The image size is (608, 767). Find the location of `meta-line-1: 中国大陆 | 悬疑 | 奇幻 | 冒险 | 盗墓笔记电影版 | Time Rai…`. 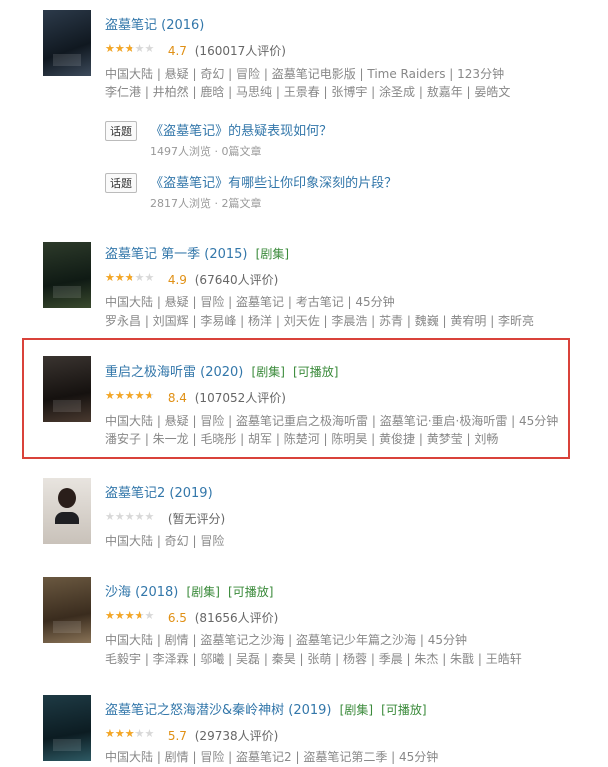

meta-line-1: 中国大陆 | 悬疑 | 奇幻 | 冒险 | 盗墓笔记电影版 | Time Rai… is located at coordinates (305, 74).